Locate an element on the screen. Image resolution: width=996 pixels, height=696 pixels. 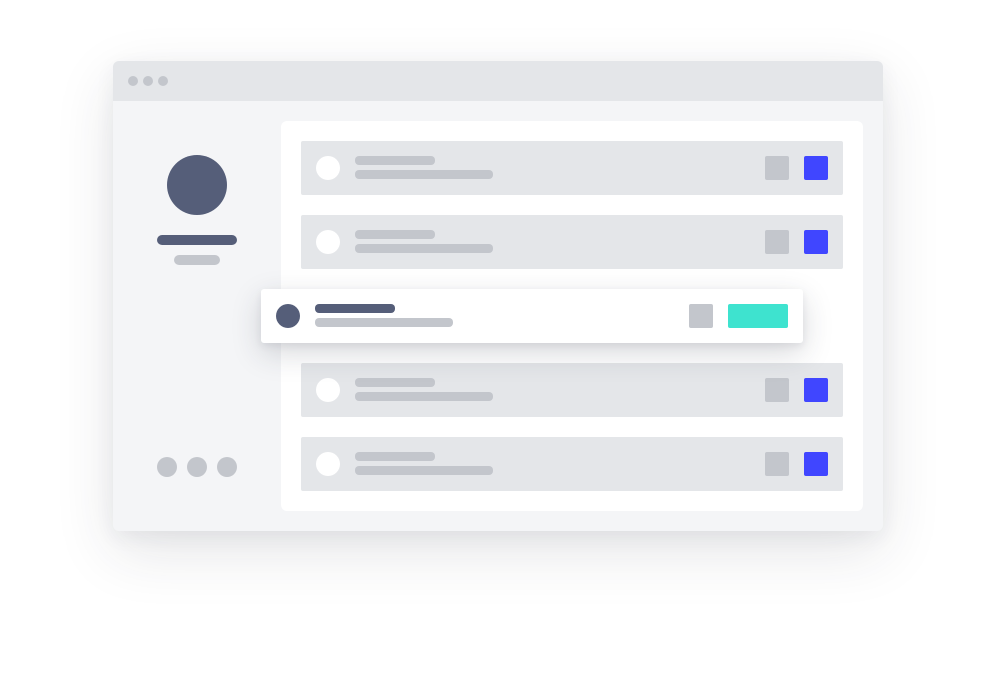
profile-name-placeholder is located at coordinates (197, 240).